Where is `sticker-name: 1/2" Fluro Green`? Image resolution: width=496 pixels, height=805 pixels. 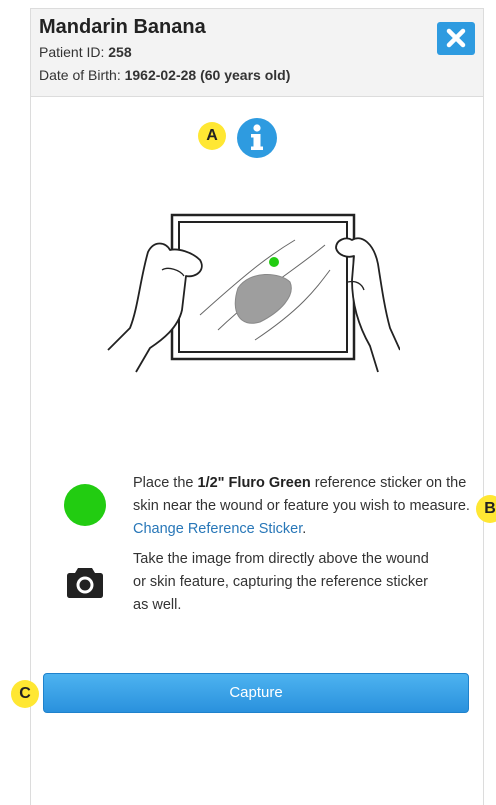
sticker-name: 1/2" Fluro Green is located at coordinates (254, 483).